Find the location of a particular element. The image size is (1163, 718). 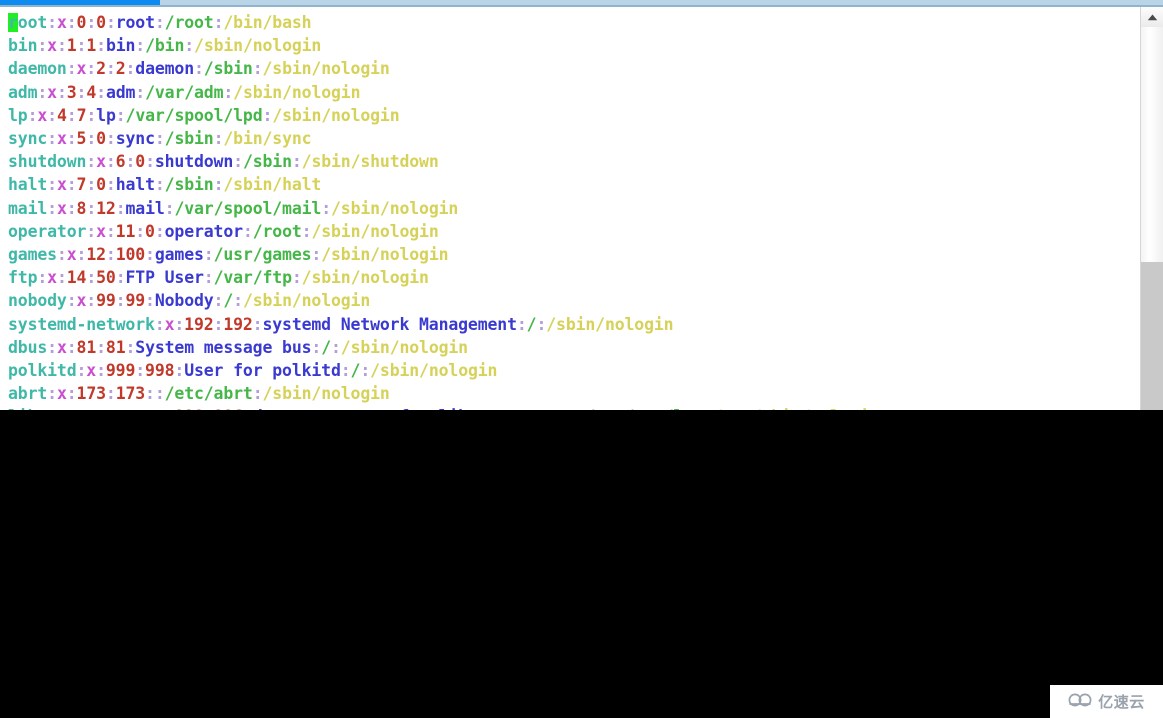

scrollbar-track is located at coordinates (1152, 336).